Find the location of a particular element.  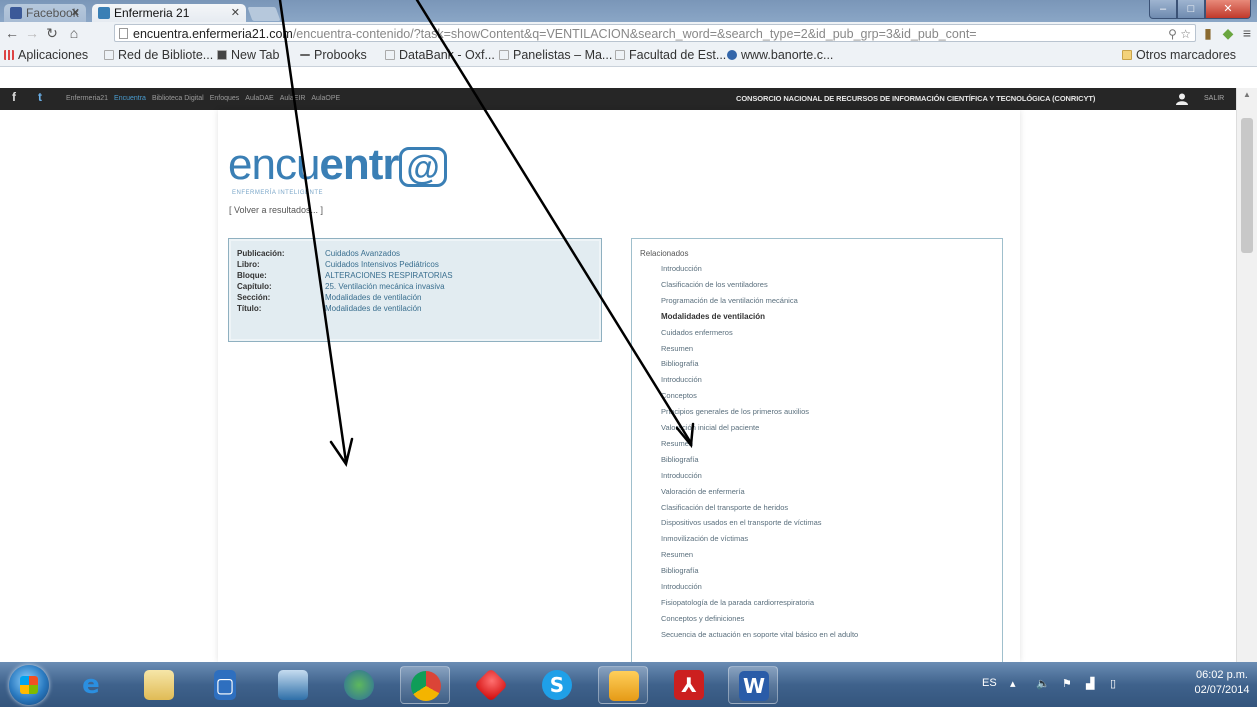

encuentra-logo: encuentr @ is located at coordinates (337, 165).